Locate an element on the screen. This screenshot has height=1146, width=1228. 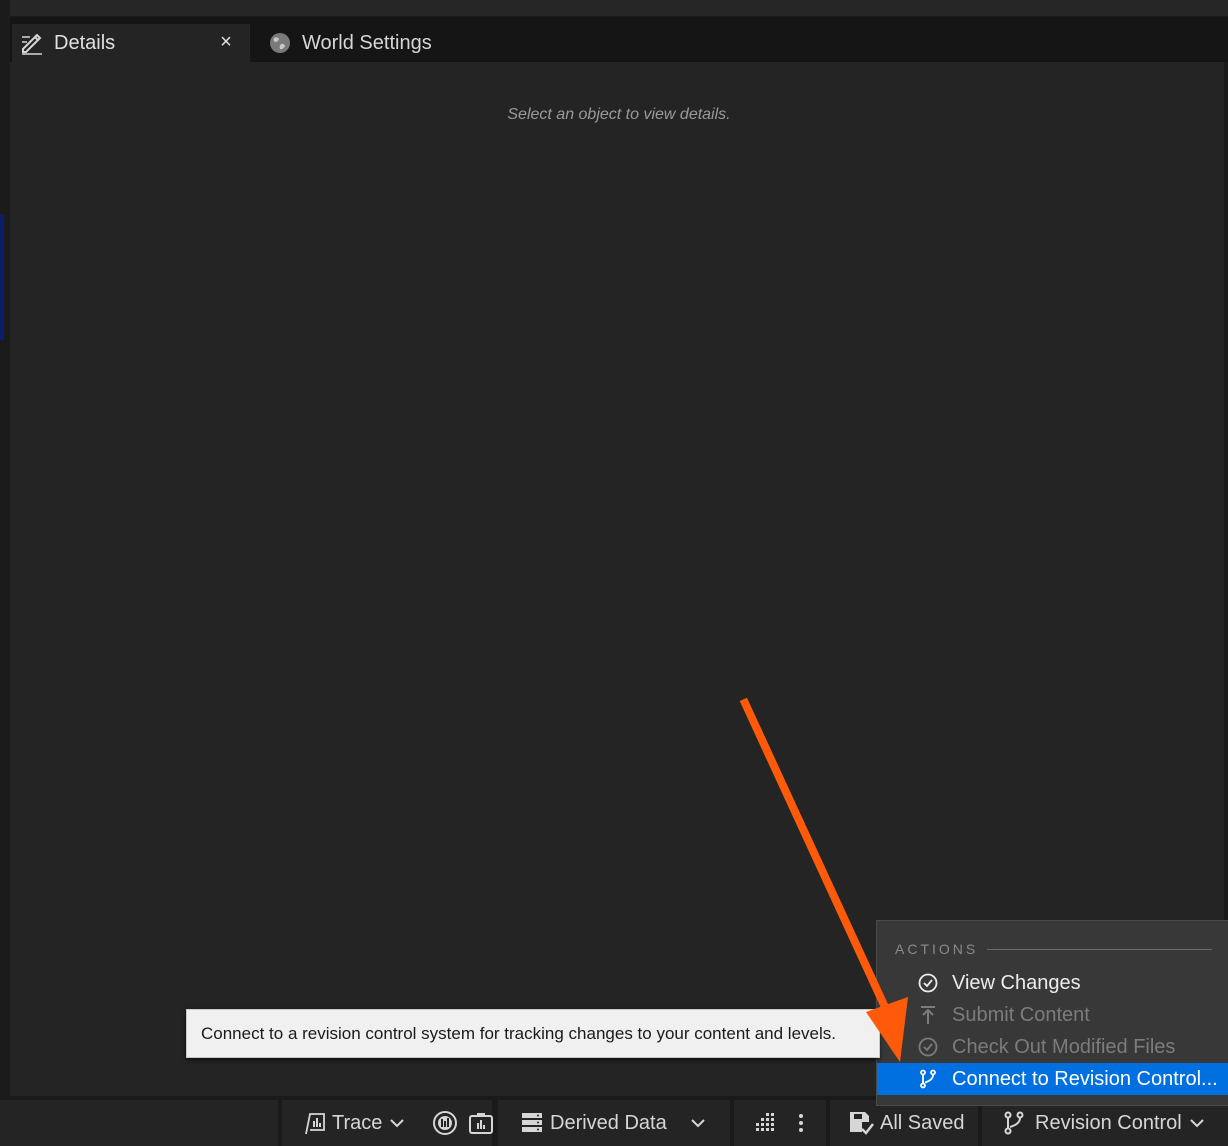
menu-item-label: Check Out Modified Files is located at coordinates (1064, 1046).